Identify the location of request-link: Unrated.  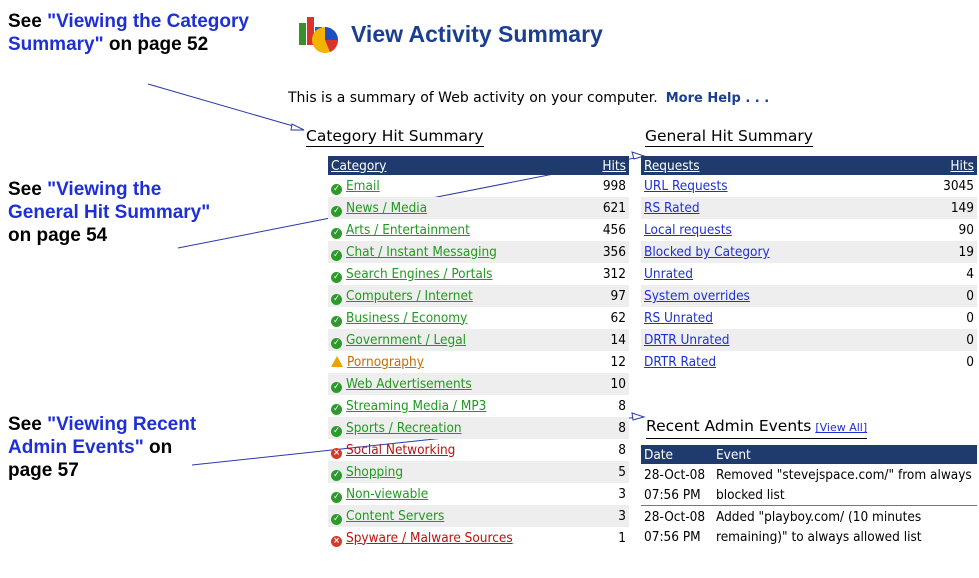
(668, 274).